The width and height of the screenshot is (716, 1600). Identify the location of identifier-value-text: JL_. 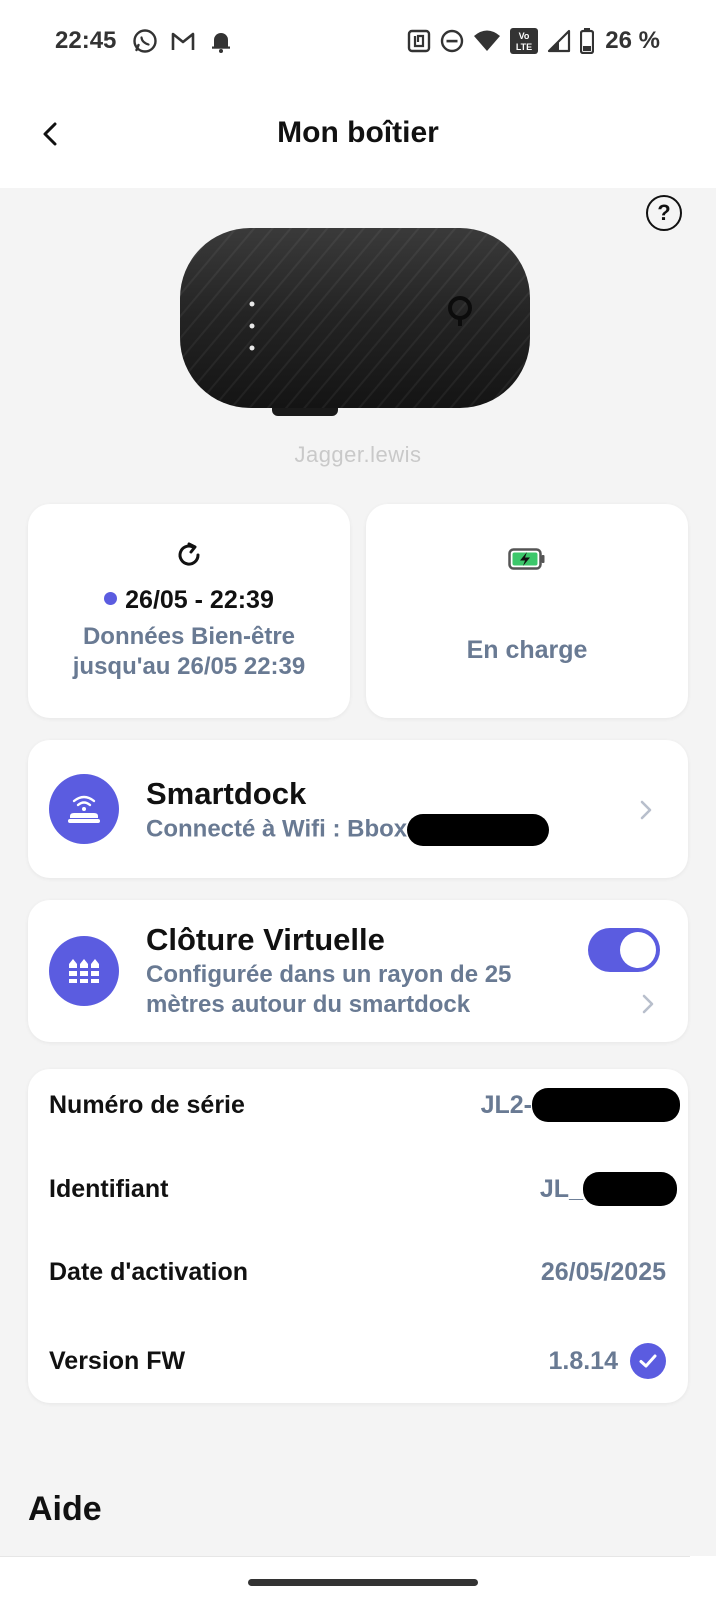
(561, 1188).